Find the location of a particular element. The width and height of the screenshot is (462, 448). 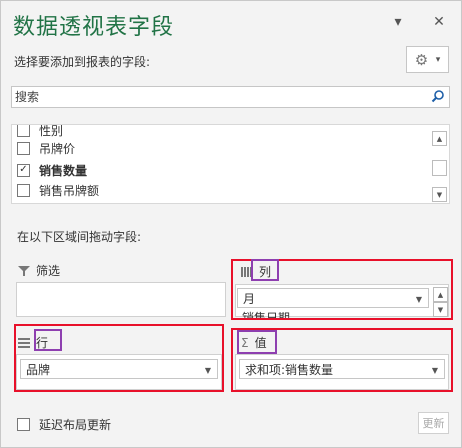

chip-label: 销售日期 is located at coordinates (266, 315).